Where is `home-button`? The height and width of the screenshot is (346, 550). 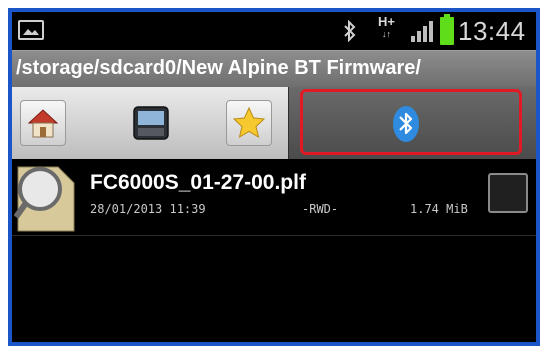 home-button is located at coordinates (43, 123).